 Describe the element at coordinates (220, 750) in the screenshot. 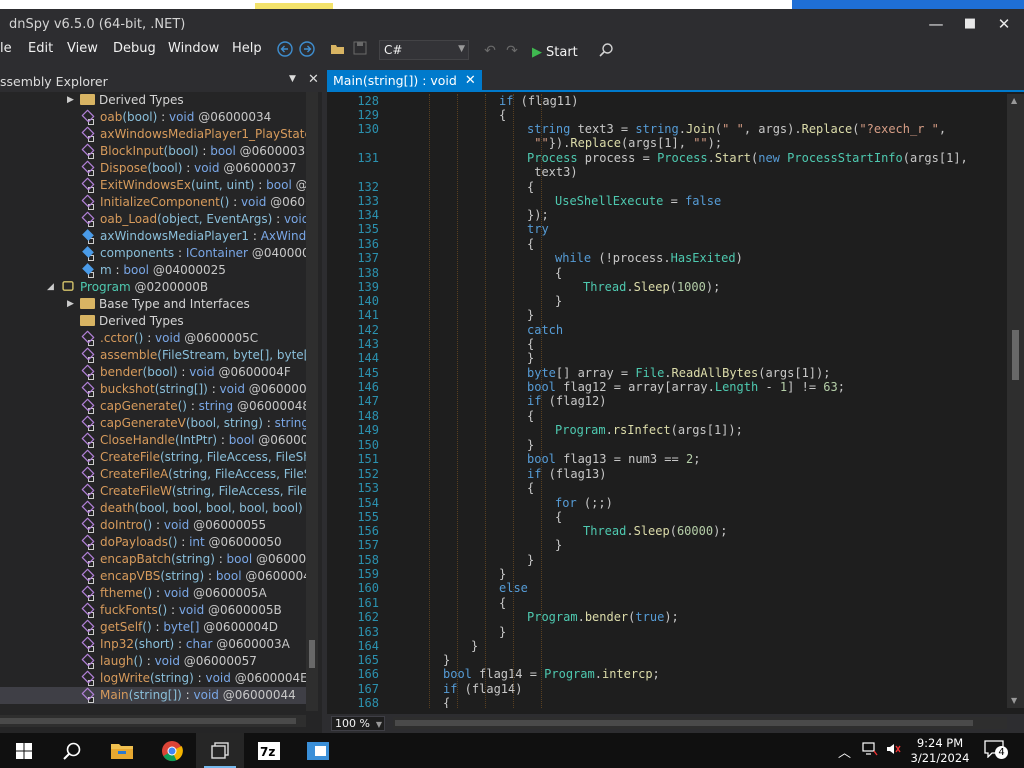

I see `task-view-icon` at that location.